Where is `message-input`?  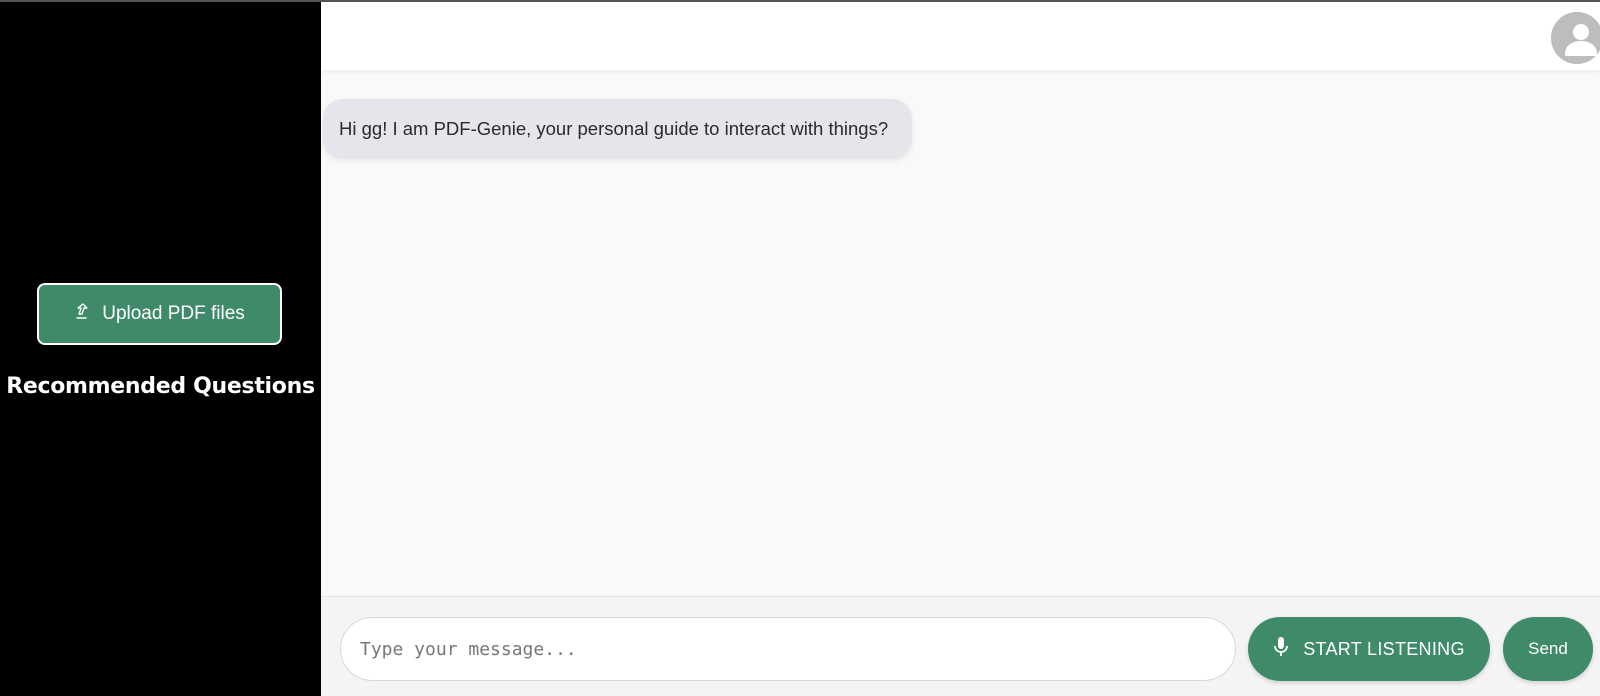
message-input is located at coordinates (788, 649).